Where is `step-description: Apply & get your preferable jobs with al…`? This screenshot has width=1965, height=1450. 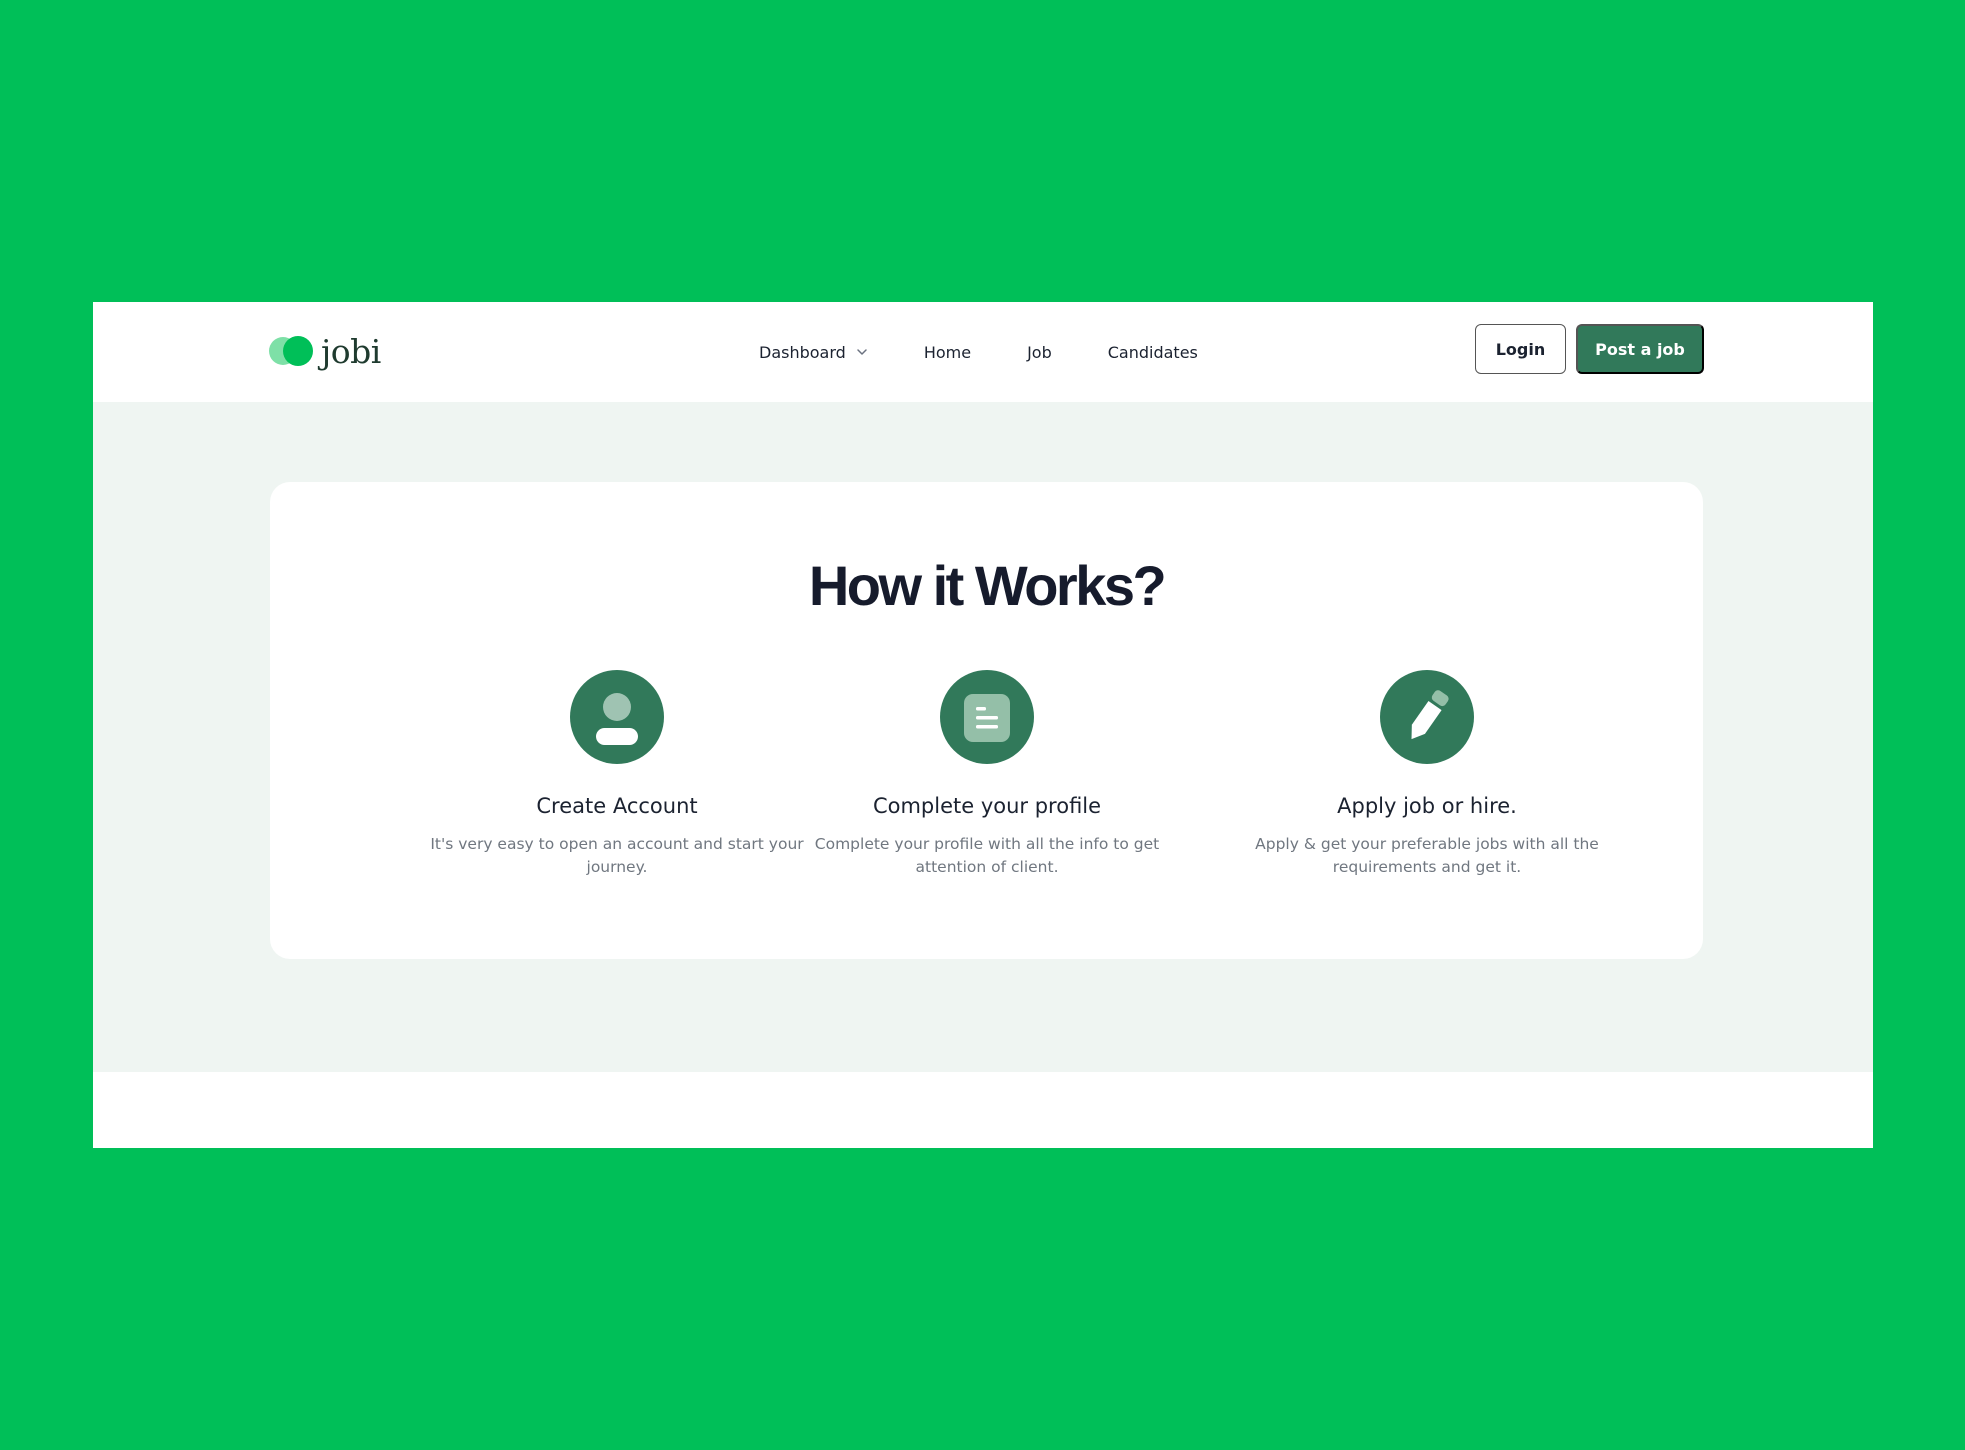 step-description: Apply & get your preferable jobs with al… is located at coordinates (1427, 856).